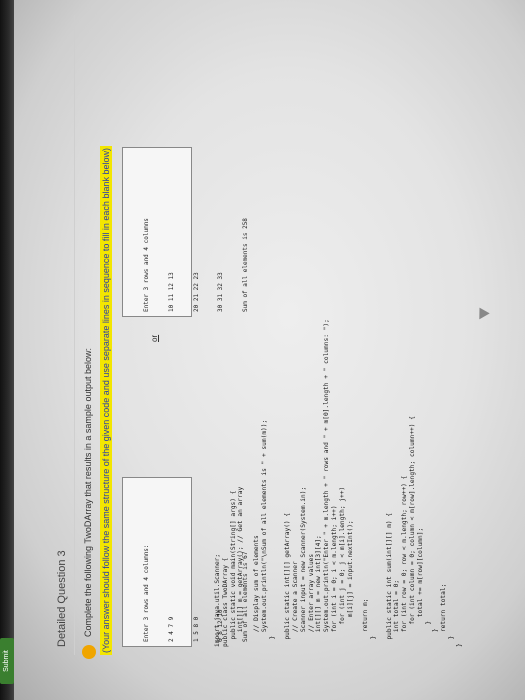  I want to click on sample-output-line: 1 5 8 0, so click(196, 629).